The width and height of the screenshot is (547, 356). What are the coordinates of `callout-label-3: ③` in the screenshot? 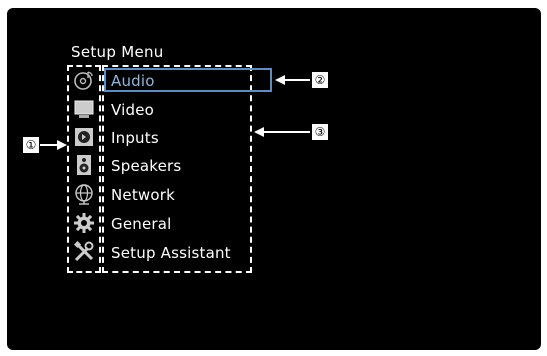 It's located at (320, 132).